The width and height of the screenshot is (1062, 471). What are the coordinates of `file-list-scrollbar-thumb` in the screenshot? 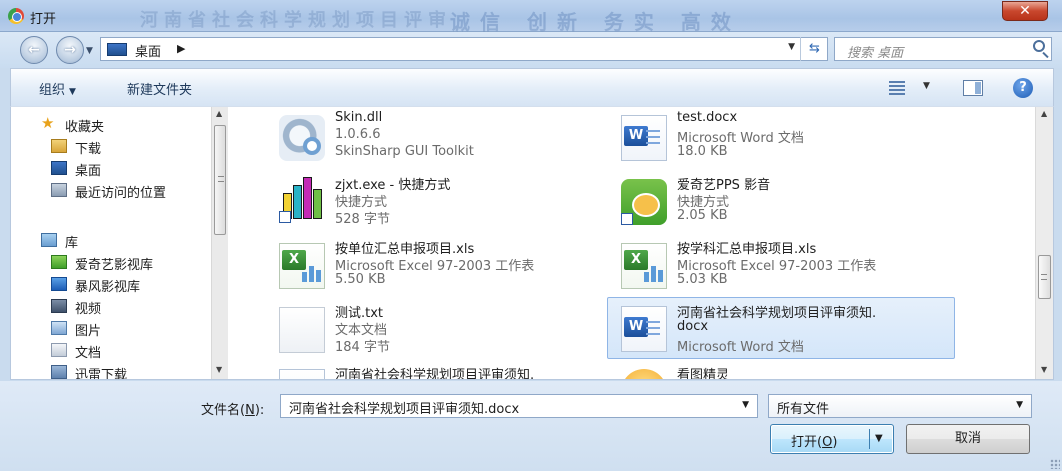 It's located at (1044, 277).